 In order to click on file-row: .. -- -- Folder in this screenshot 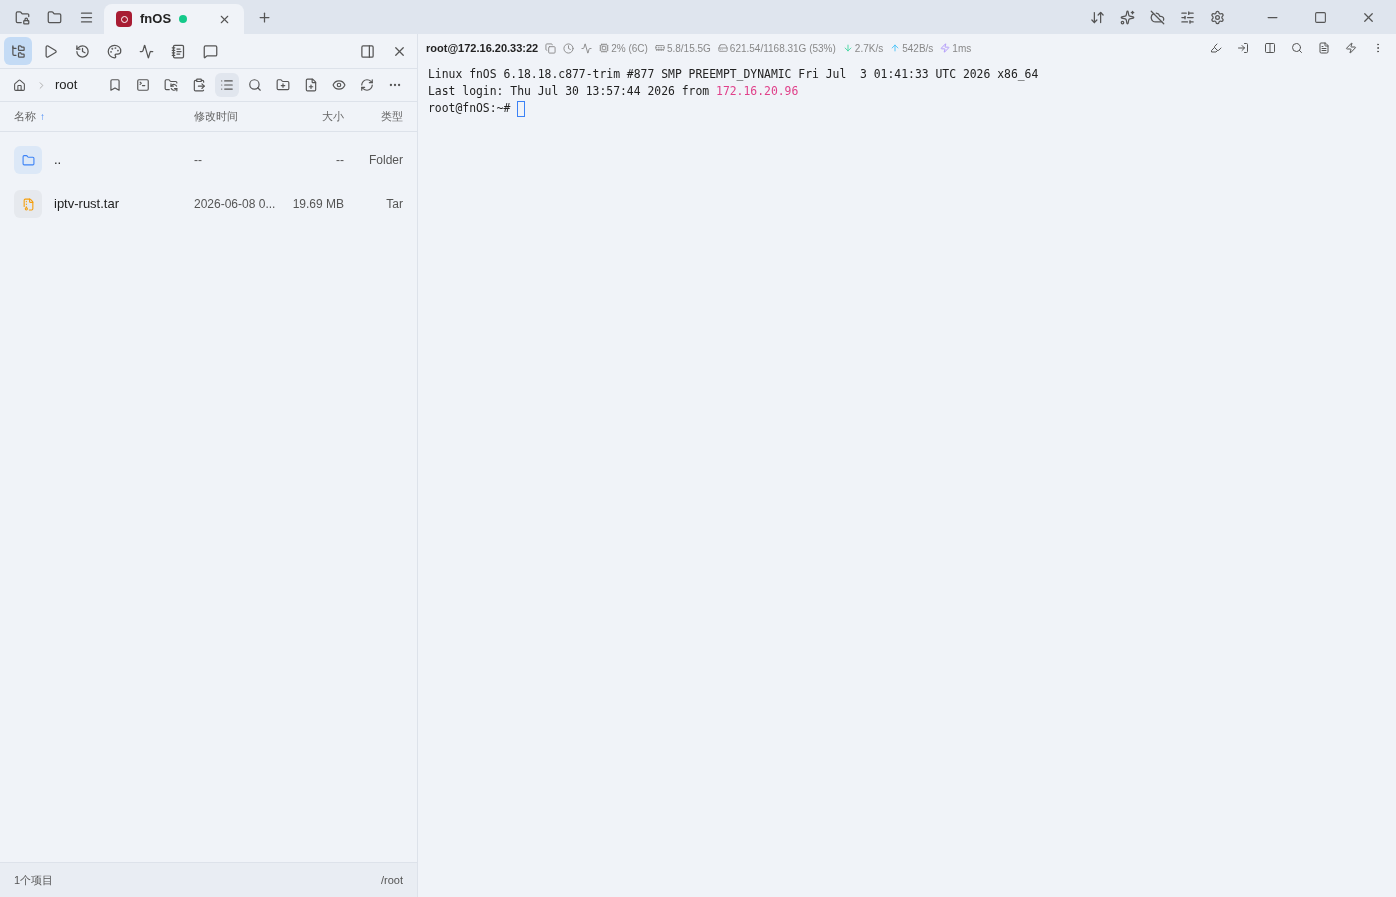, I will do `click(208, 160)`.